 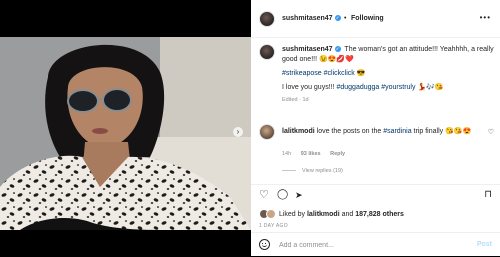 What do you see at coordinates (441, 131) in the screenshot?
I see `comment-text-after: trip finally 😘😘😍` at bounding box center [441, 131].